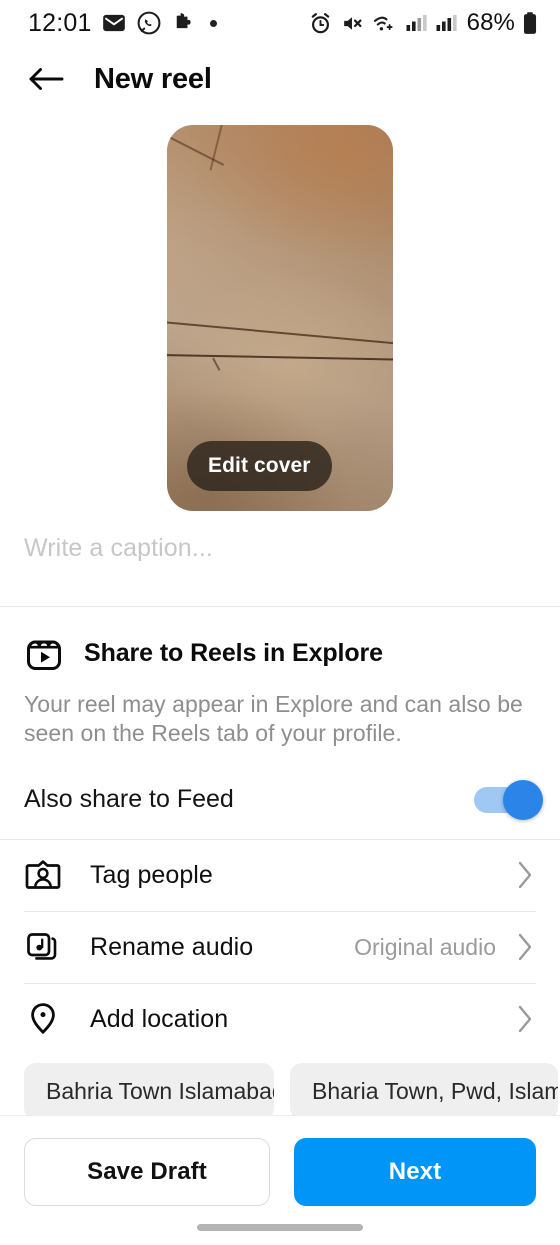  What do you see at coordinates (43, 1019) in the screenshot?
I see `location-pin-icon` at bounding box center [43, 1019].